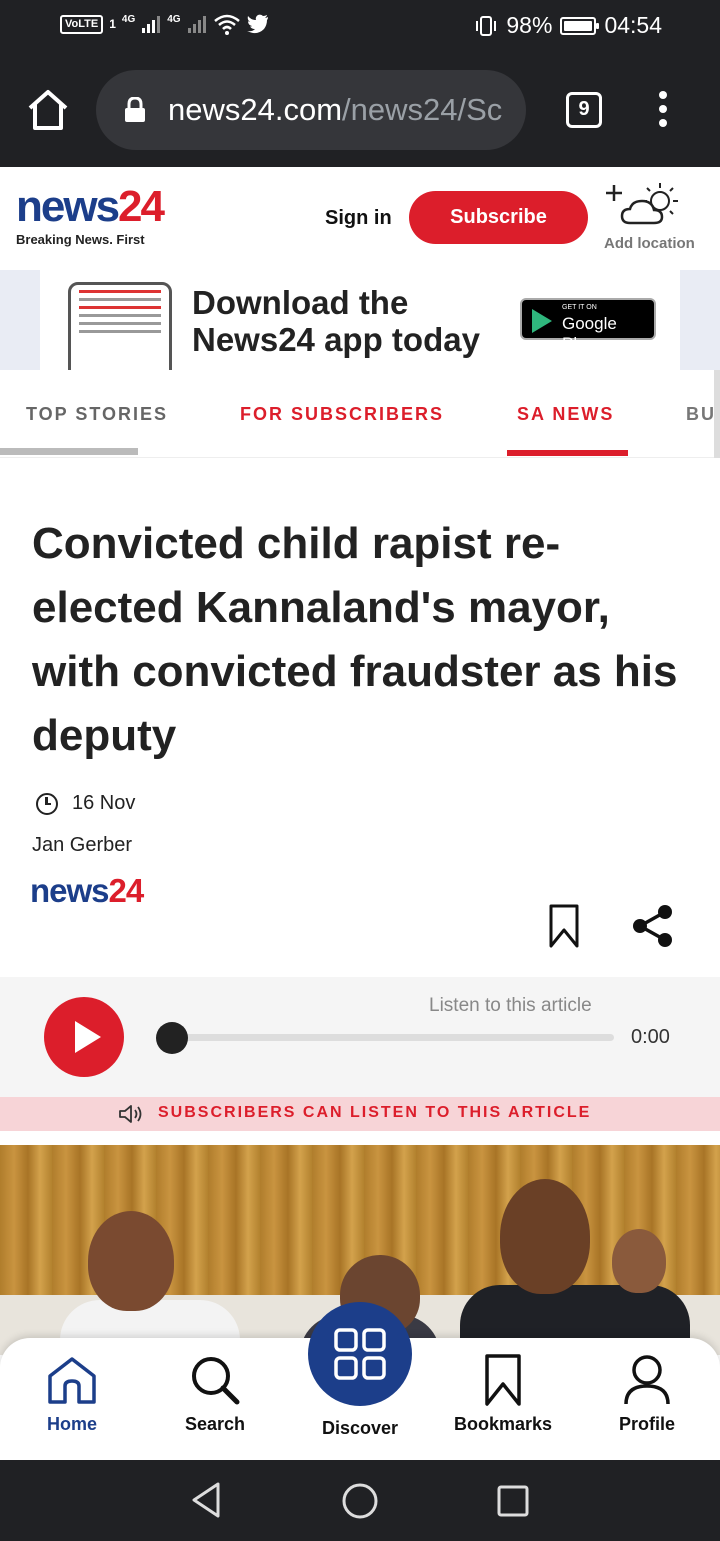 This screenshot has height=1541, width=720. What do you see at coordinates (174, 19) in the screenshot?
I see `network-4g-label-2: 4G` at bounding box center [174, 19].